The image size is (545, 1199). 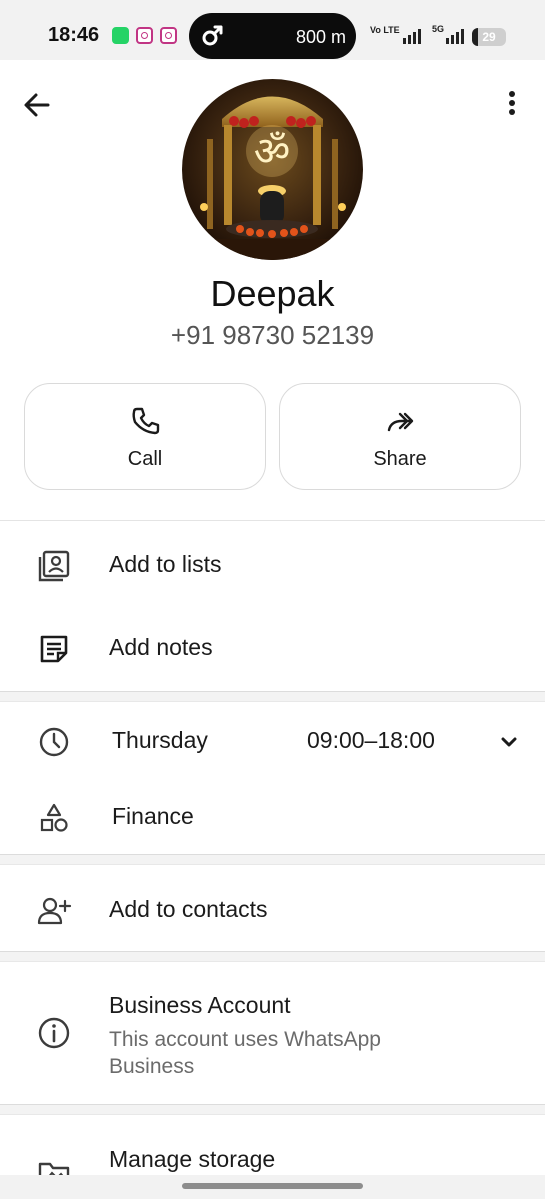 I want to click on business-hours-row: Thursday 09:00–18:00, so click(x=272, y=741).